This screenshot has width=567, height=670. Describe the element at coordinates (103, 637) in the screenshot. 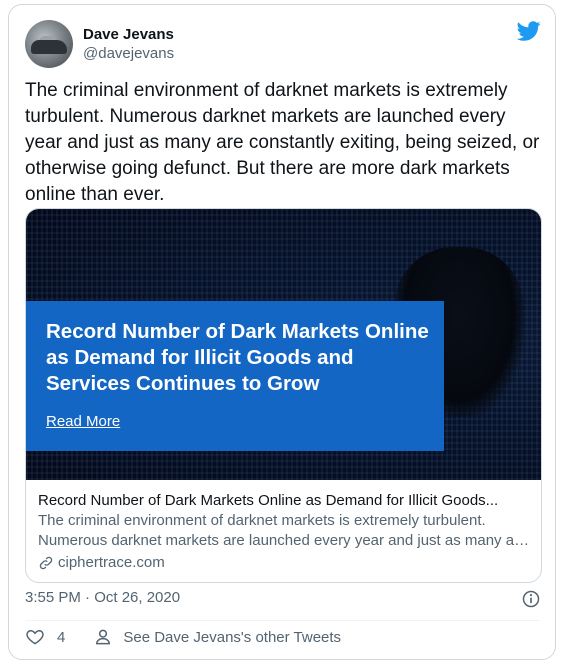

I see `person-icon` at that location.